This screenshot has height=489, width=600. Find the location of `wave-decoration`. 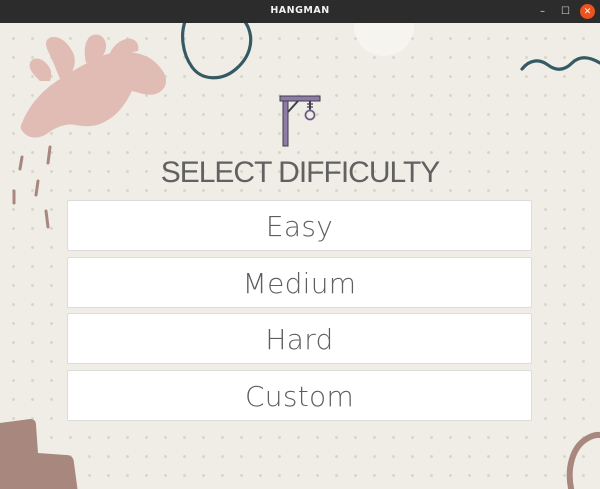

wave-decoration is located at coordinates (560, 63).